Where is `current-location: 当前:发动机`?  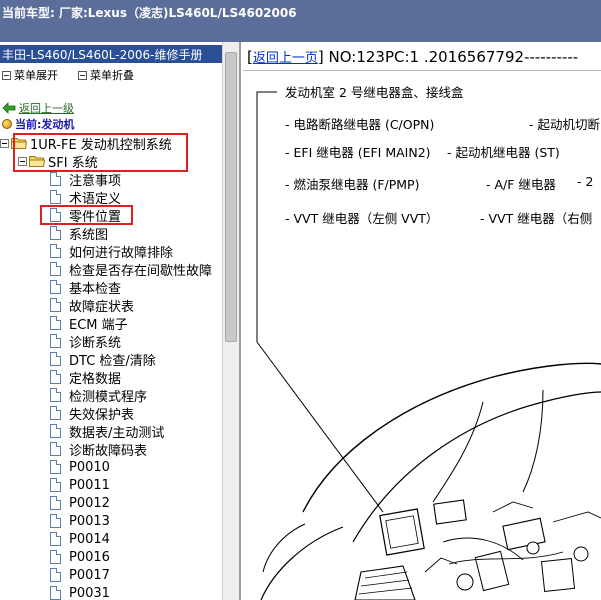 current-location: 当前:发动机 is located at coordinates (38, 124).